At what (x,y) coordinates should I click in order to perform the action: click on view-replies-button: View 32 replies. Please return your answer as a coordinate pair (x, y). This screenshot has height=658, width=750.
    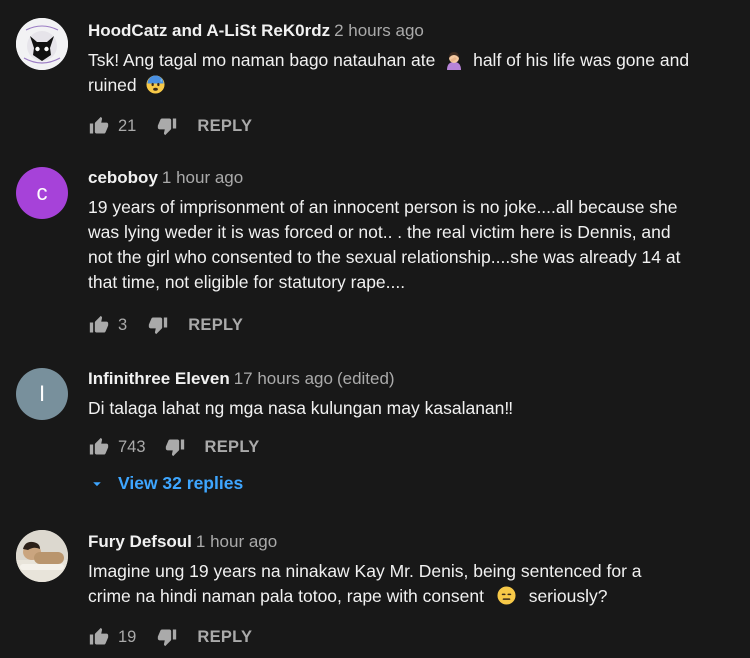
    Looking at the image, I should click on (165, 483).